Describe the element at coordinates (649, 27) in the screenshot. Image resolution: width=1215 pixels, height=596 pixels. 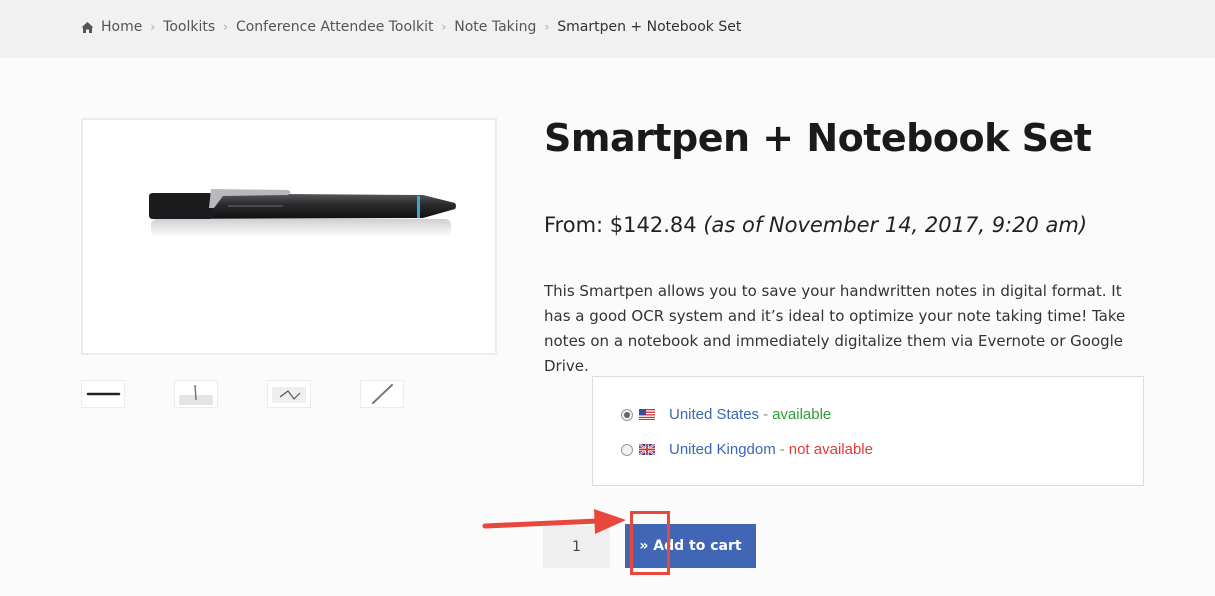
I see `breadcrumb-current: Smartpen + Notebook Set` at that location.